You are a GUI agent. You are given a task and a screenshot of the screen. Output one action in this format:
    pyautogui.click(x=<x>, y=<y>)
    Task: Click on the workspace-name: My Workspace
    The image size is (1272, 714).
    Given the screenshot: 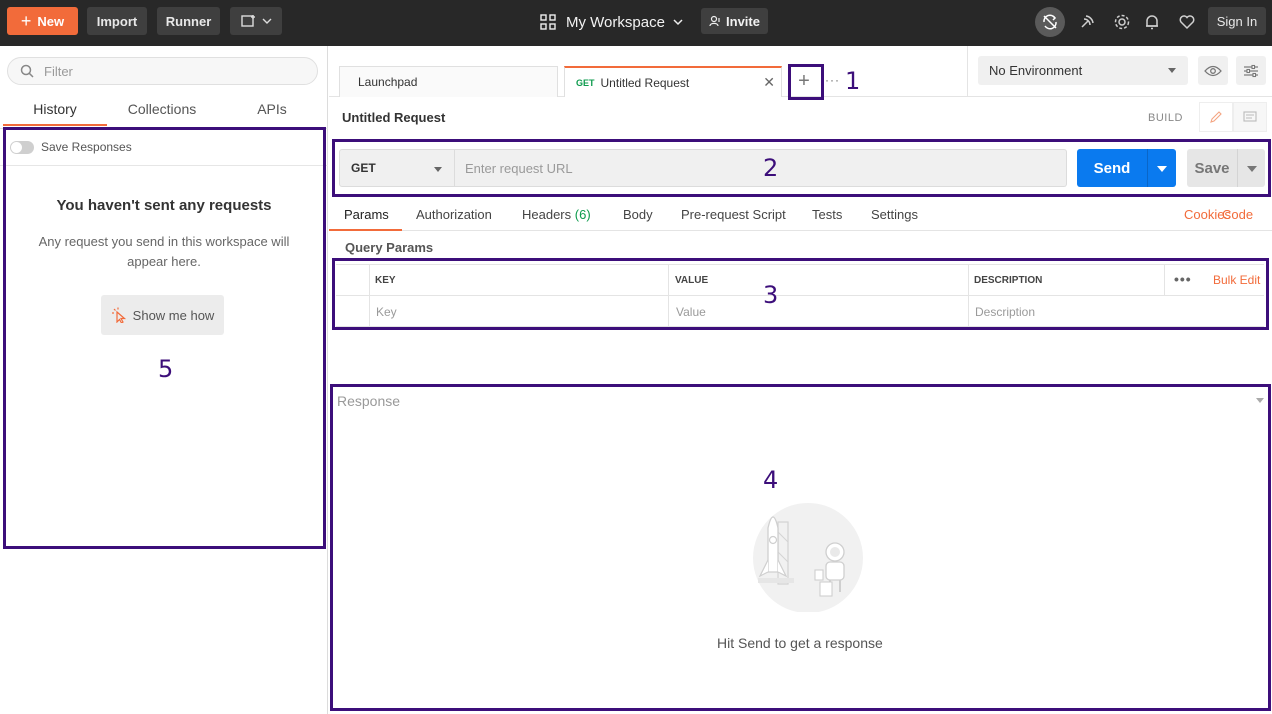 What is the action you would take?
    pyautogui.click(x=615, y=22)
    